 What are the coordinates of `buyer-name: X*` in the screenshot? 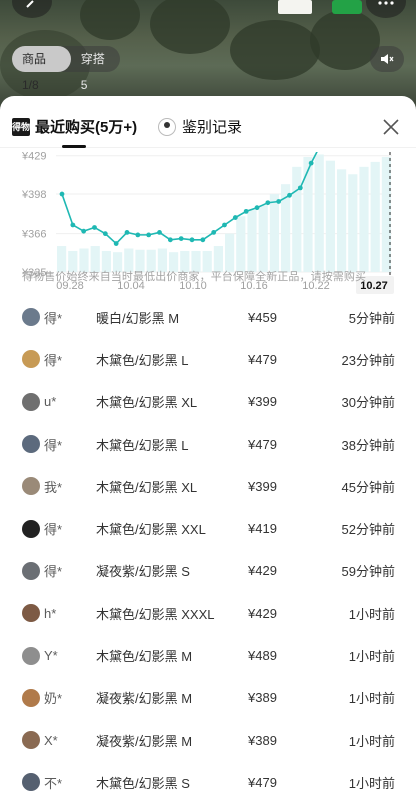 It's located at (51, 740).